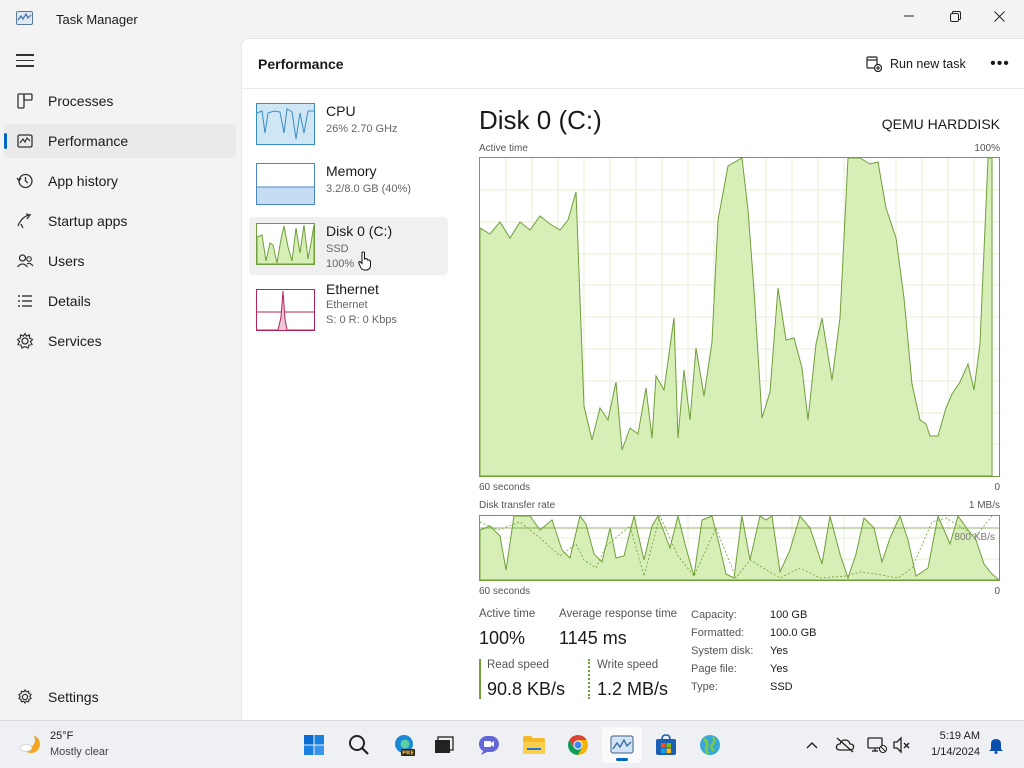 The width and height of the screenshot is (1024, 768). I want to click on device-disk-0: Disk 0 (C:) SSD 100%, so click(348, 246).